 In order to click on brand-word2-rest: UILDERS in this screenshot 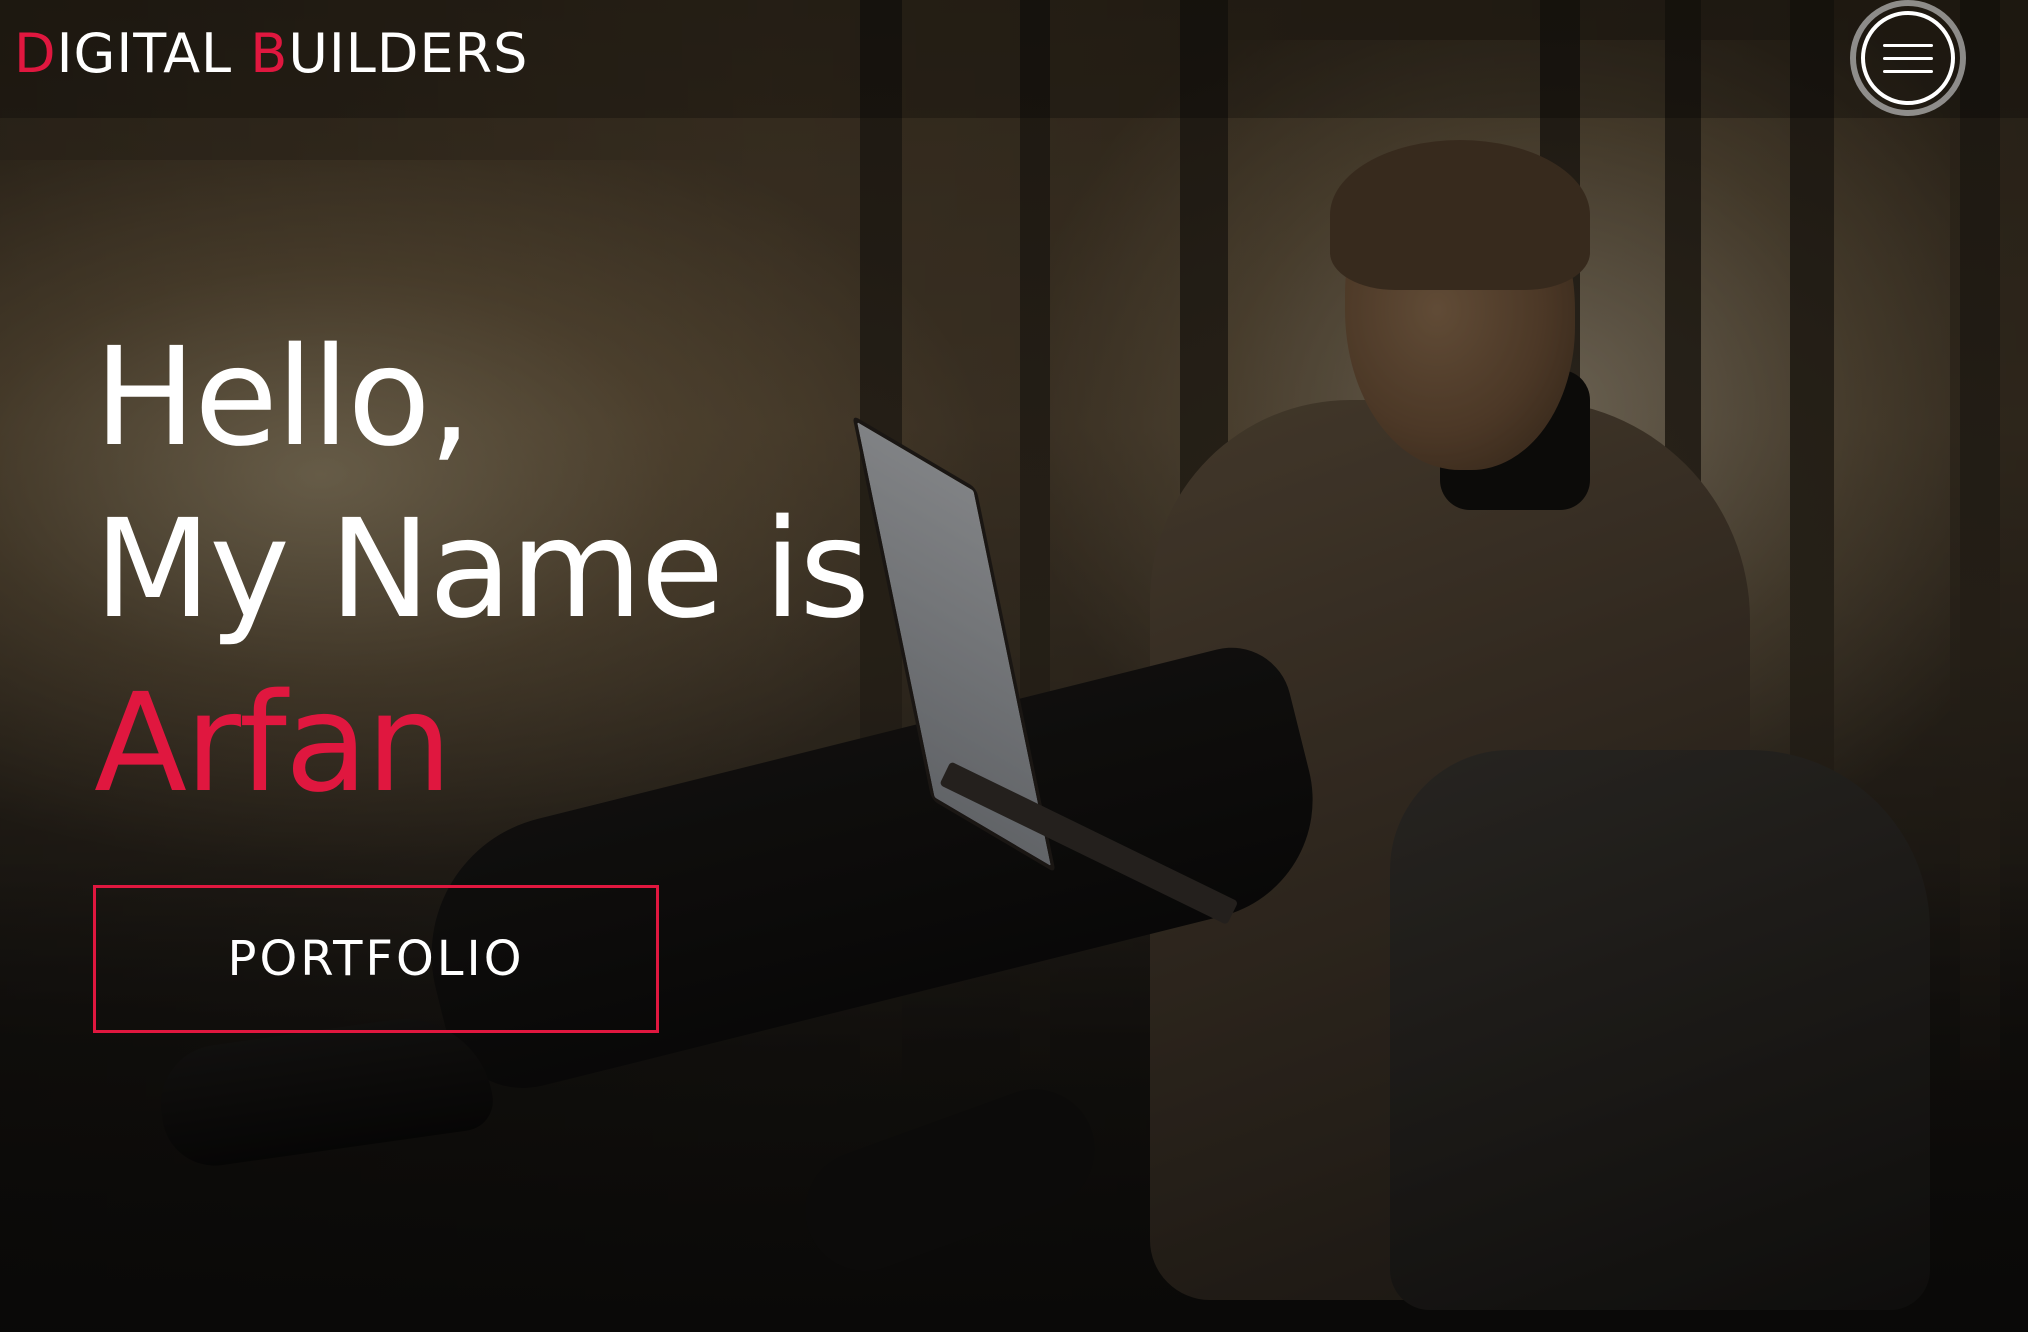, I will do `click(408, 53)`.